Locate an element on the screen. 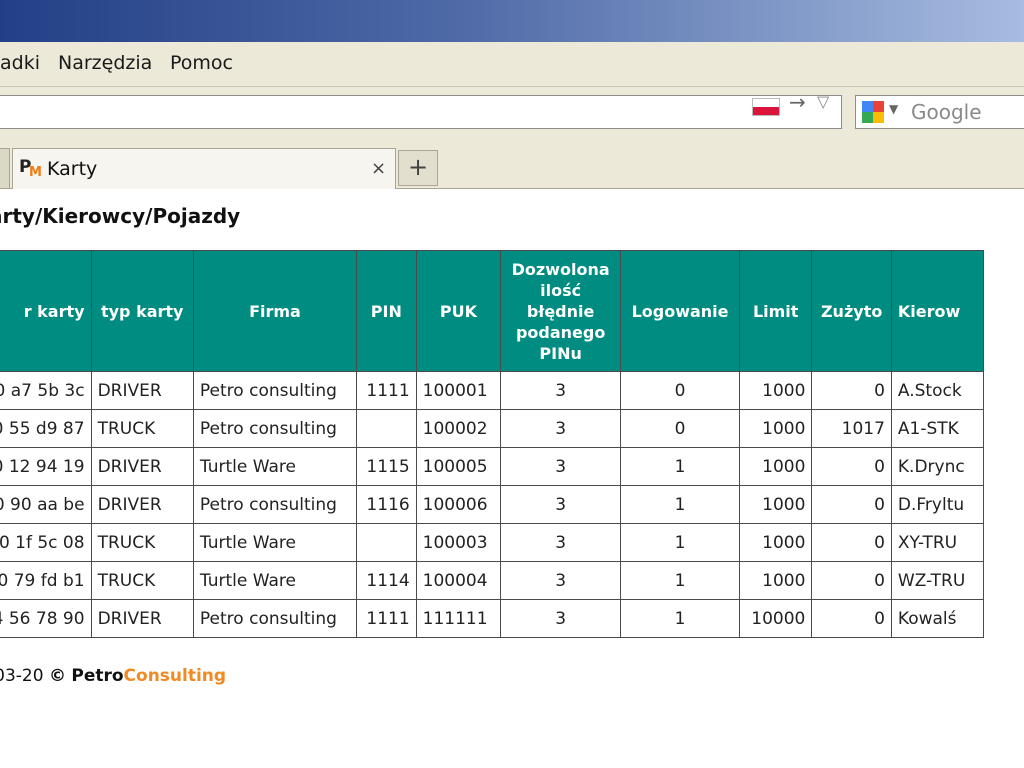  cell-driver: K.Drync is located at coordinates (937, 466).